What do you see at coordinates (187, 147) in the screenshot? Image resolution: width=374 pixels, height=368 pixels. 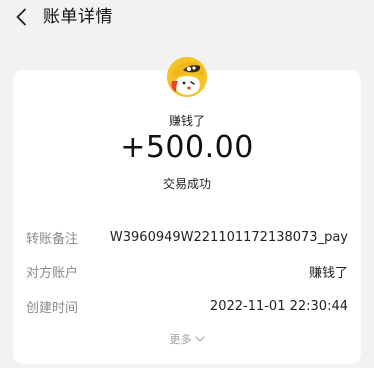 I see `transaction-amount: +500.00` at bounding box center [187, 147].